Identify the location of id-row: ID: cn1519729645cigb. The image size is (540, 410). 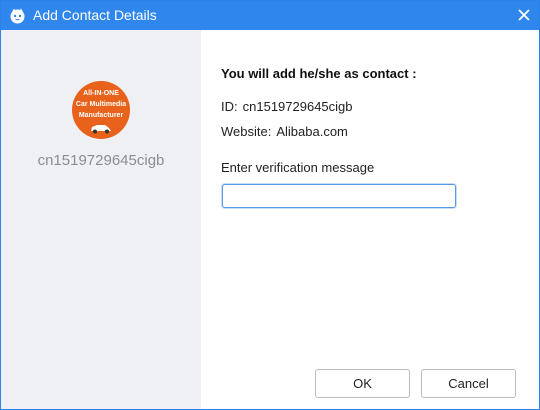
(287, 107).